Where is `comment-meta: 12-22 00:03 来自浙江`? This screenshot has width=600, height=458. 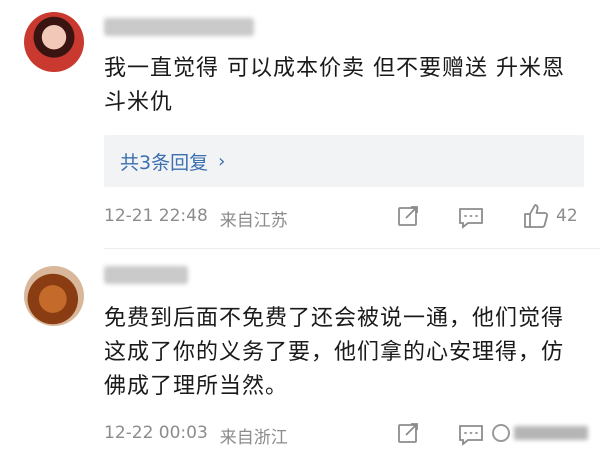 comment-meta: 12-22 00:03 来自浙江 is located at coordinates (196, 435).